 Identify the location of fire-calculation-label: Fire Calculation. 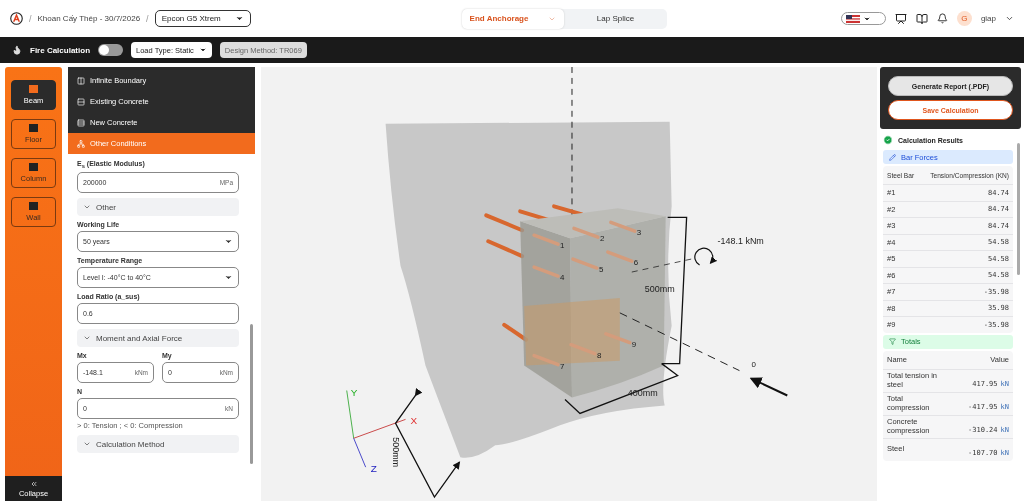
(60, 50).